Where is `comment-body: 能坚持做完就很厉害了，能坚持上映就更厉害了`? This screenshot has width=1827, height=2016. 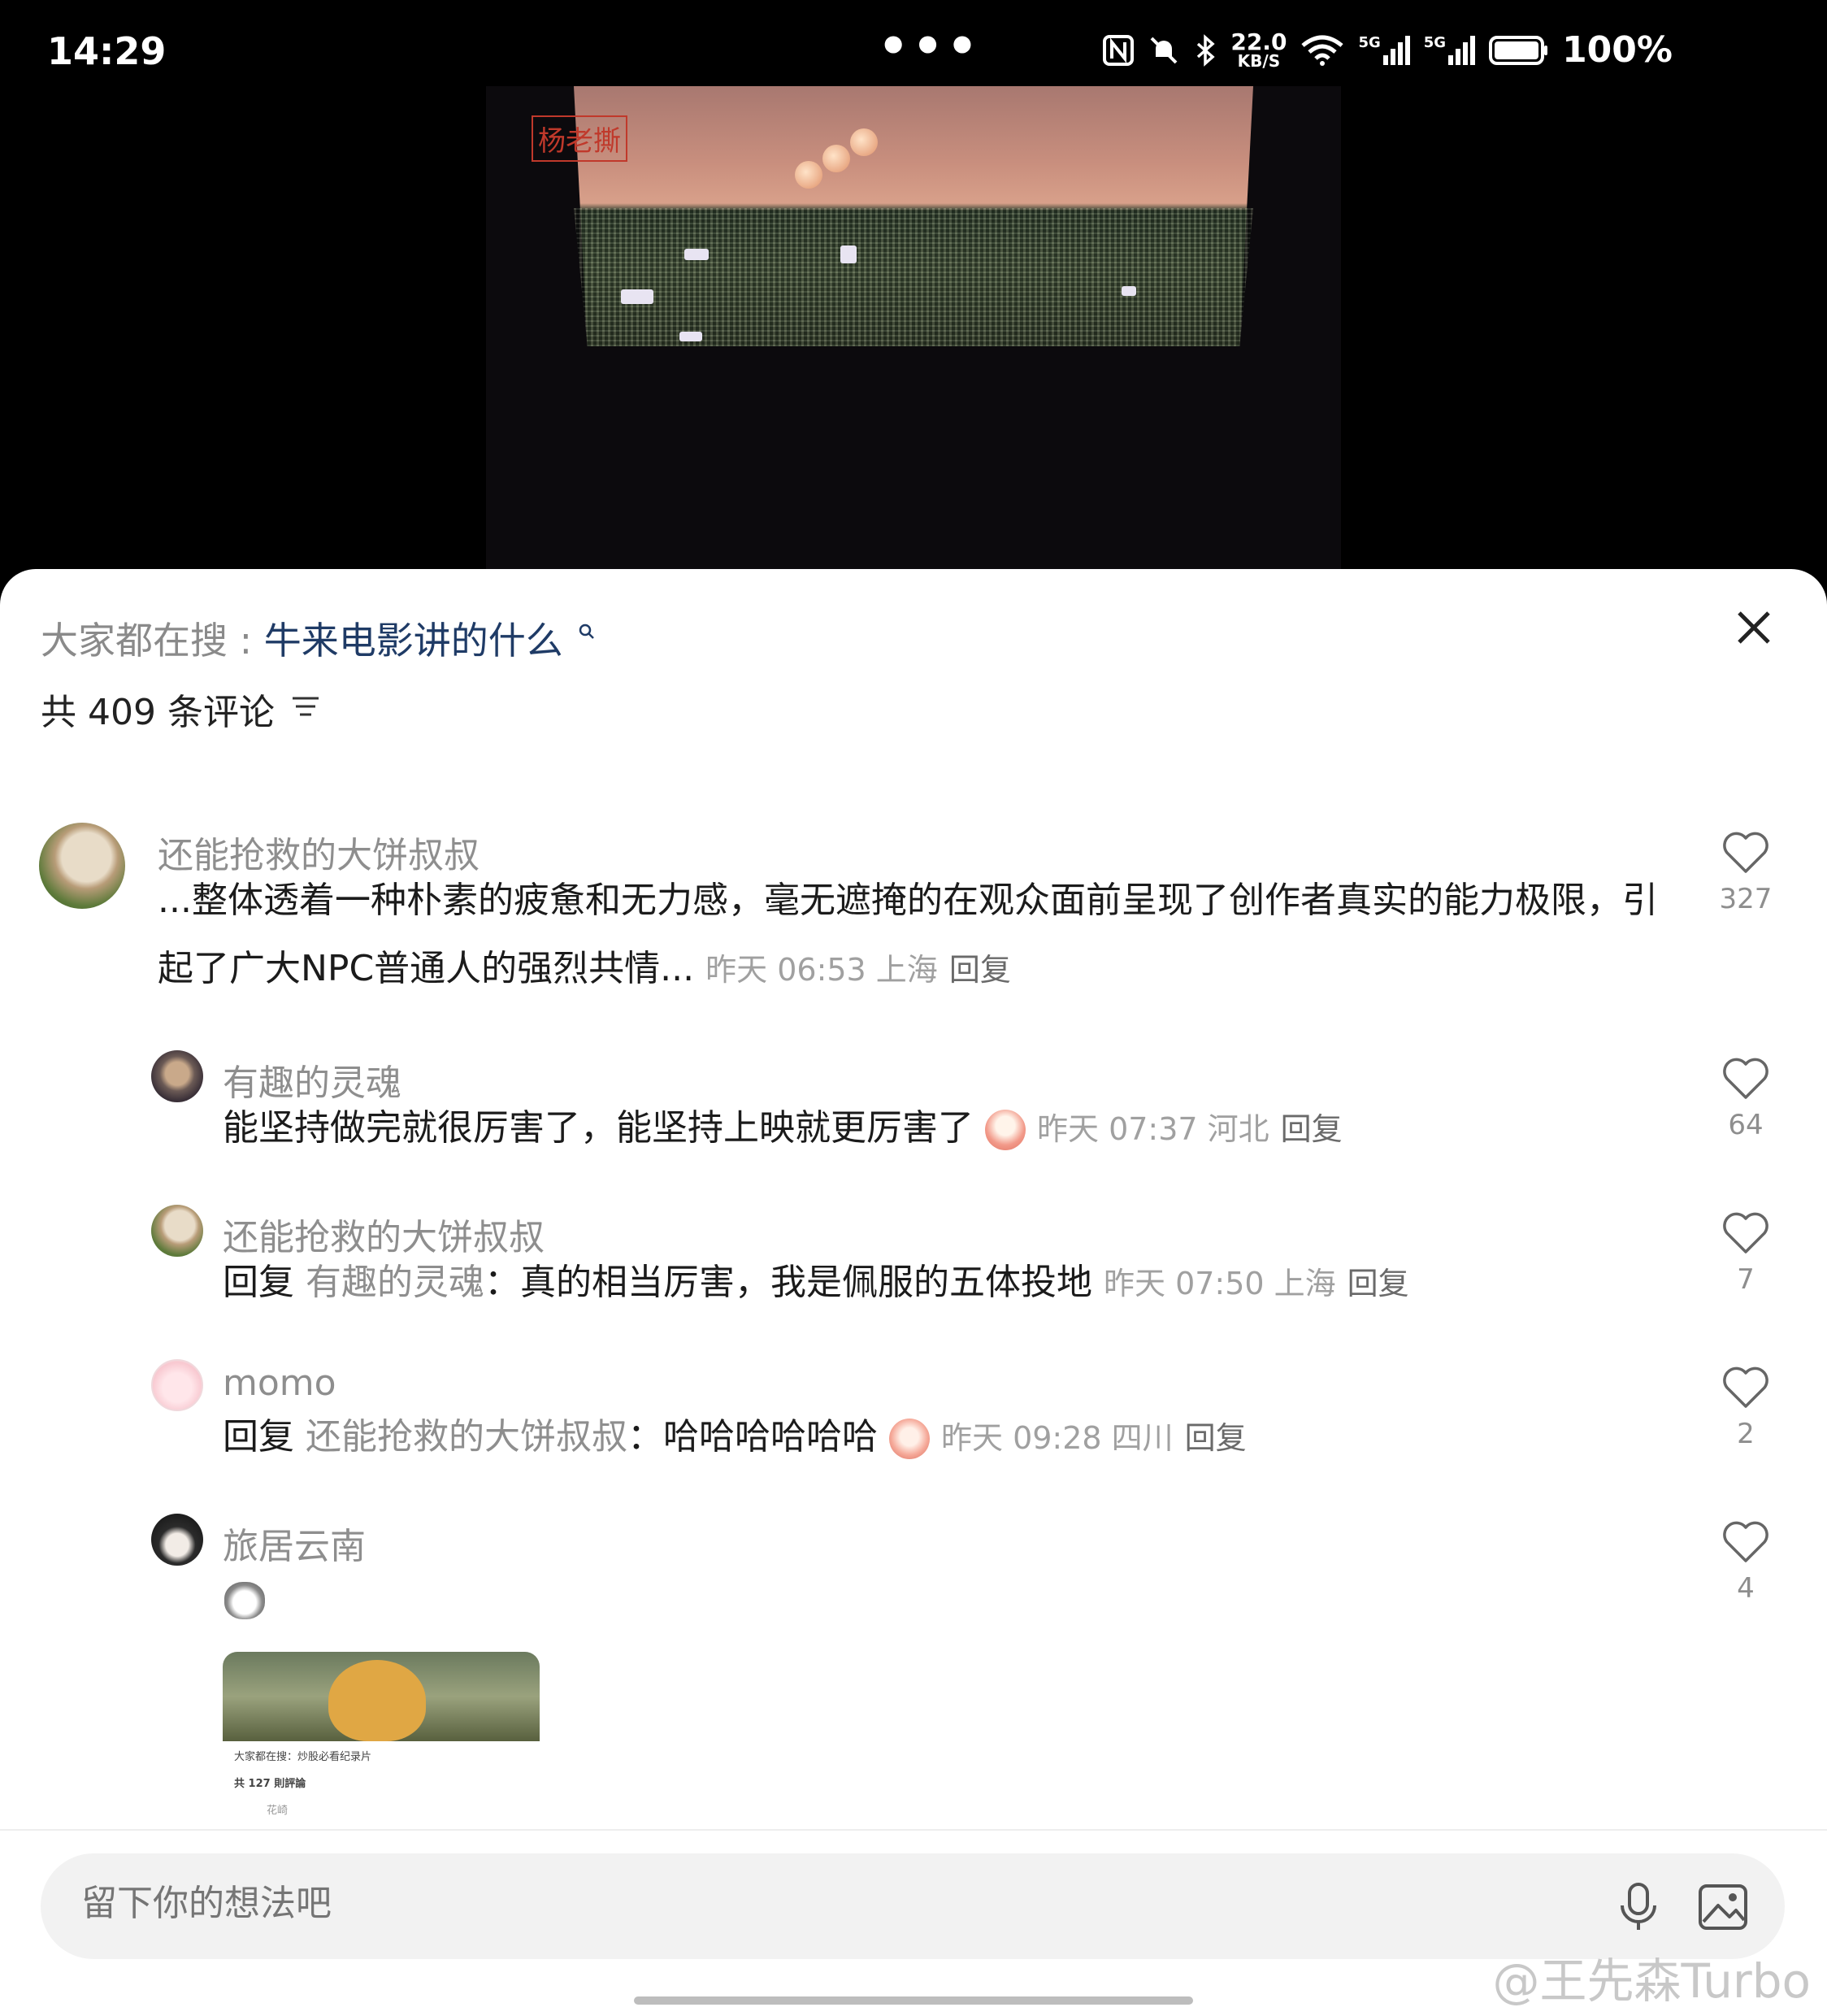
comment-body: 能坚持做完就很厉害了，能坚持上映就更厉害了 is located at coordinates (598, 1128).